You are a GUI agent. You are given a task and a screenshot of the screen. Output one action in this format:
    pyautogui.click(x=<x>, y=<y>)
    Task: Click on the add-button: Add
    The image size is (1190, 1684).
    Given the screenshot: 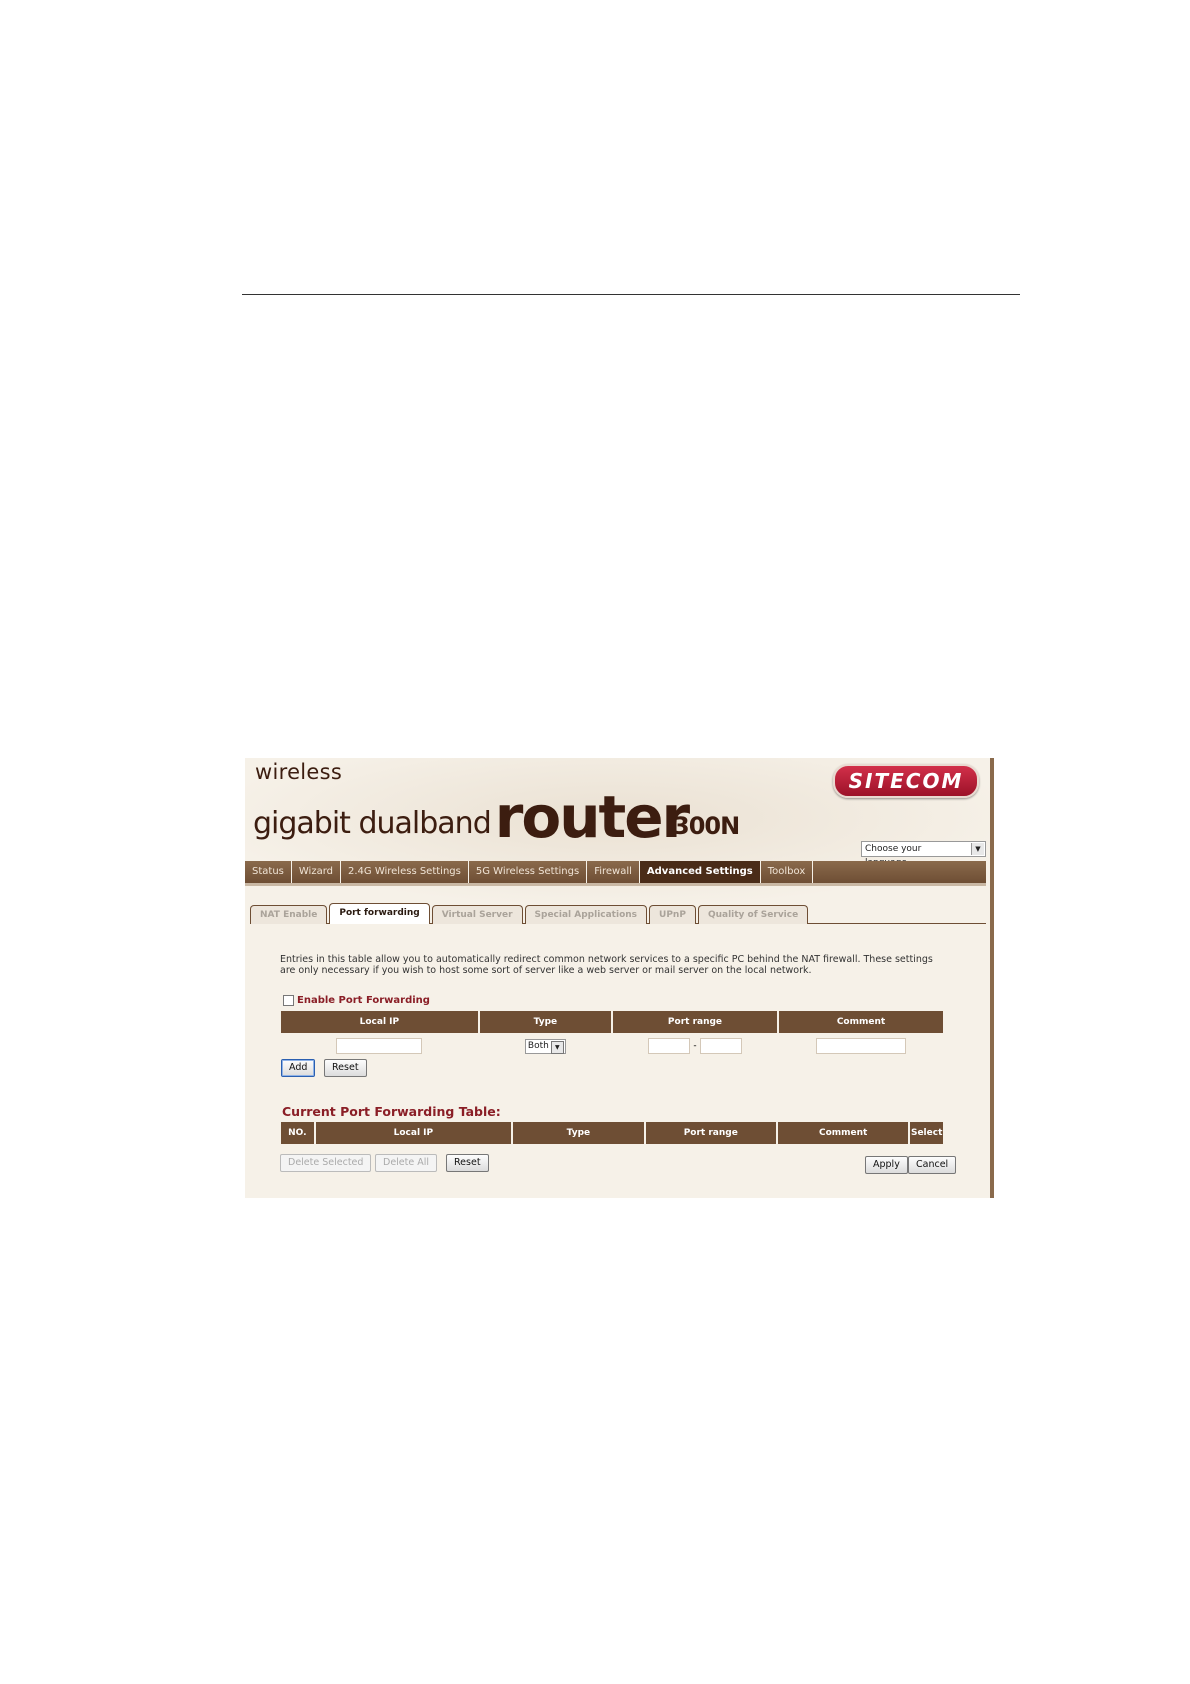 What is the action you would take?
    pyautogui.click(x=298, y=1068)
    